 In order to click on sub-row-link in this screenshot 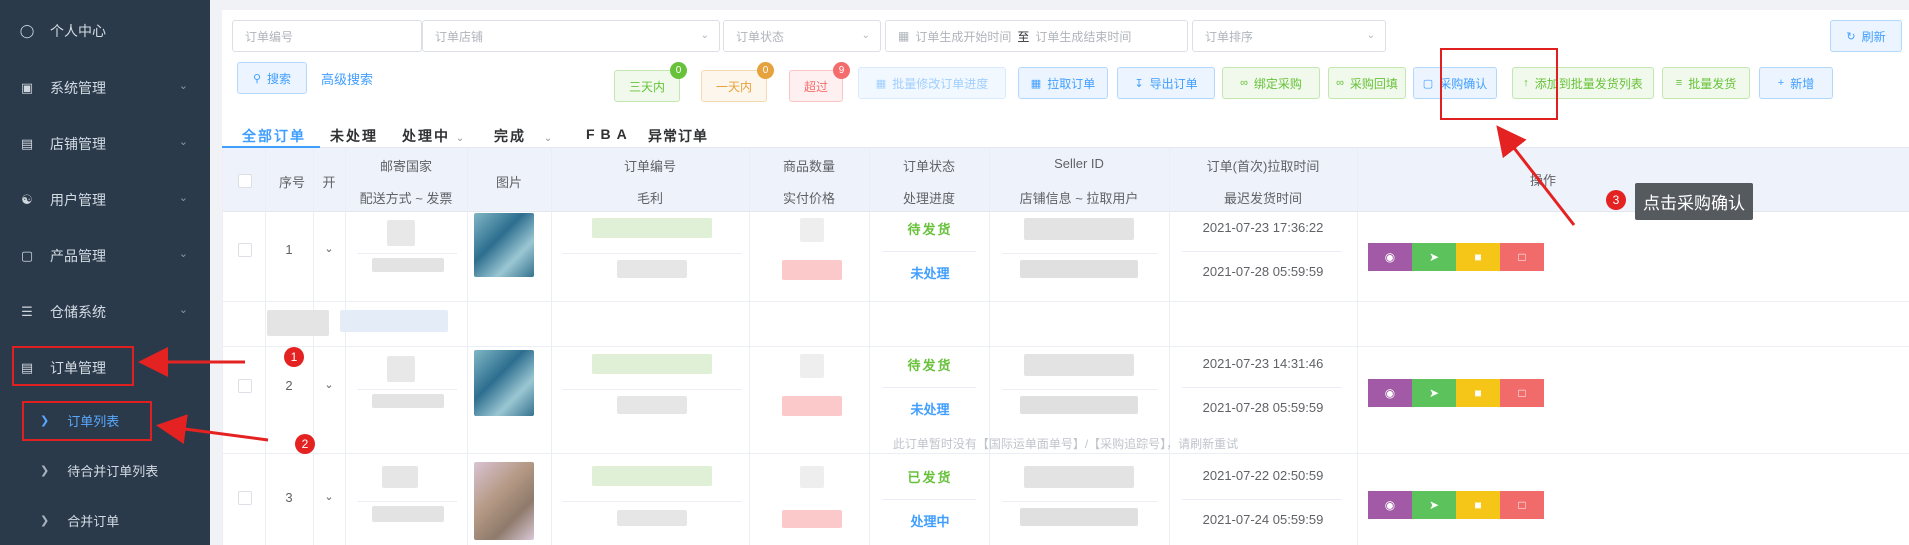, I will do `click(394, 321)`.